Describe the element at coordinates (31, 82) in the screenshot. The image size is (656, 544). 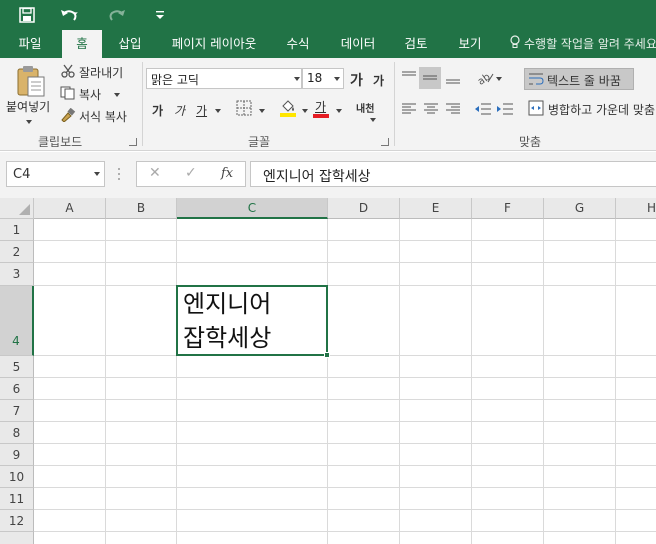
I see `paste-icon` at that location.